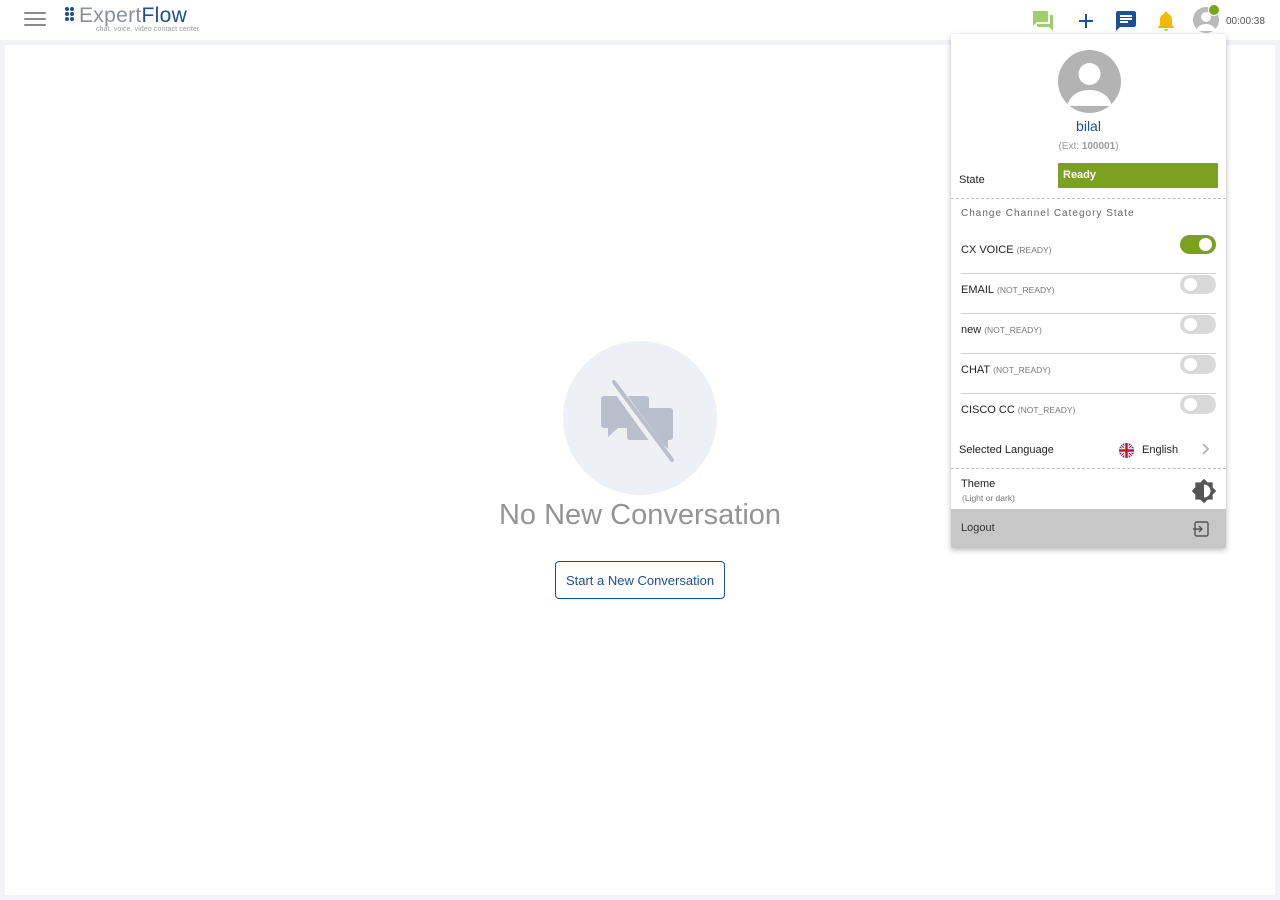  What do you see at coordinates (1048, 213) in the screenshot?
I see `channel-section-title: Change Channel Category State` at bounding box center [1048, 213].